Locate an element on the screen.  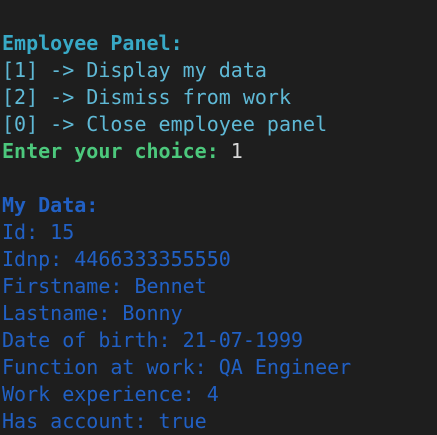
data-field-lastname: Lastname: Bonny is located at coordinates (92, 313).